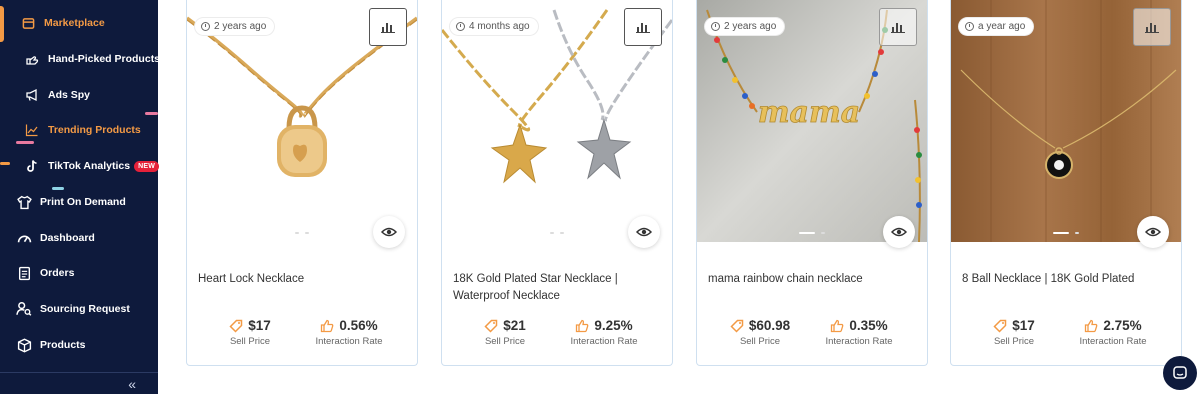 This screenshot has height=394, width=1200. I want to click on eye-icon, so click(899, 232).